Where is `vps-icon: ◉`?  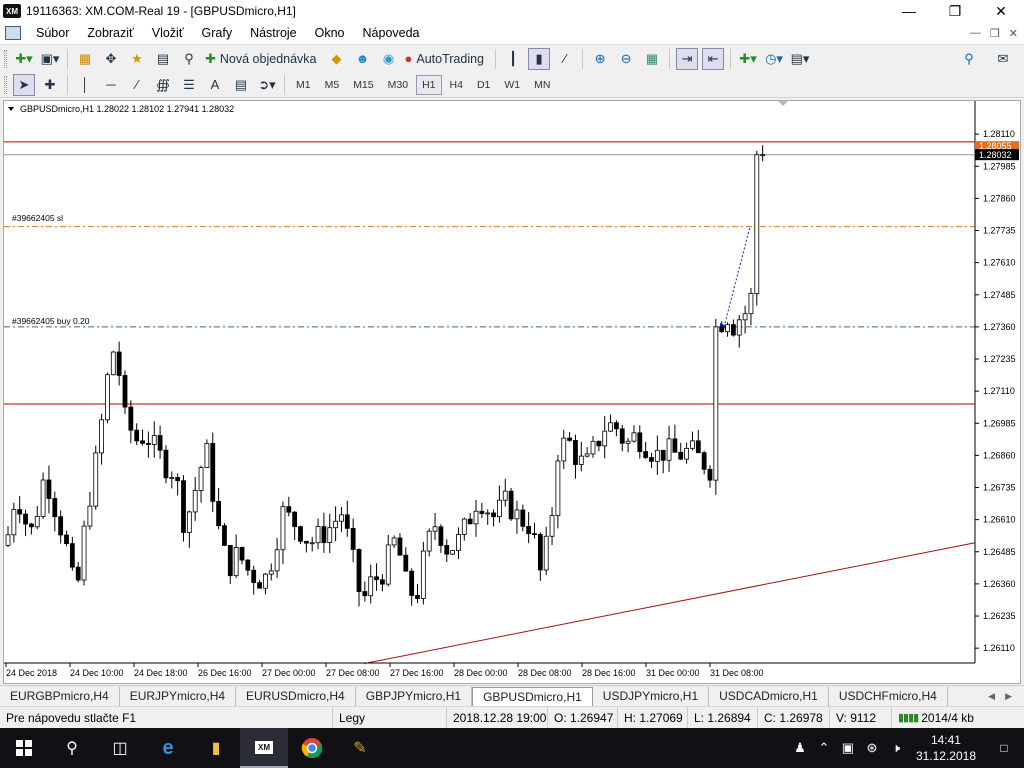
vps-icon: ◉ is located at coordinates (389, 59).